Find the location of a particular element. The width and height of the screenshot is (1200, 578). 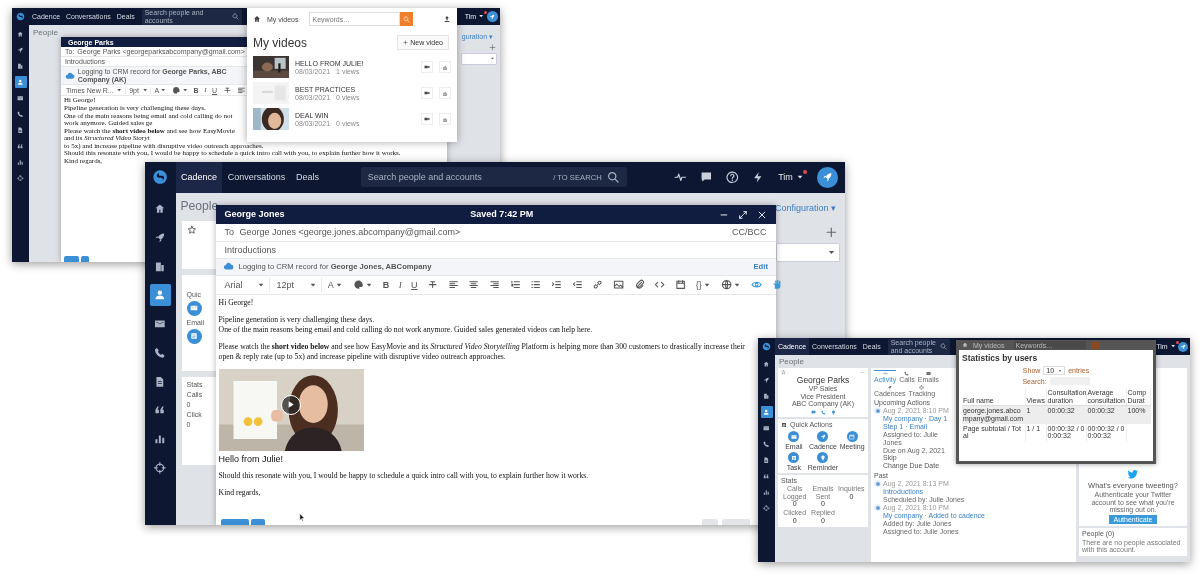

list-icon is located at coordinates (194, 336).